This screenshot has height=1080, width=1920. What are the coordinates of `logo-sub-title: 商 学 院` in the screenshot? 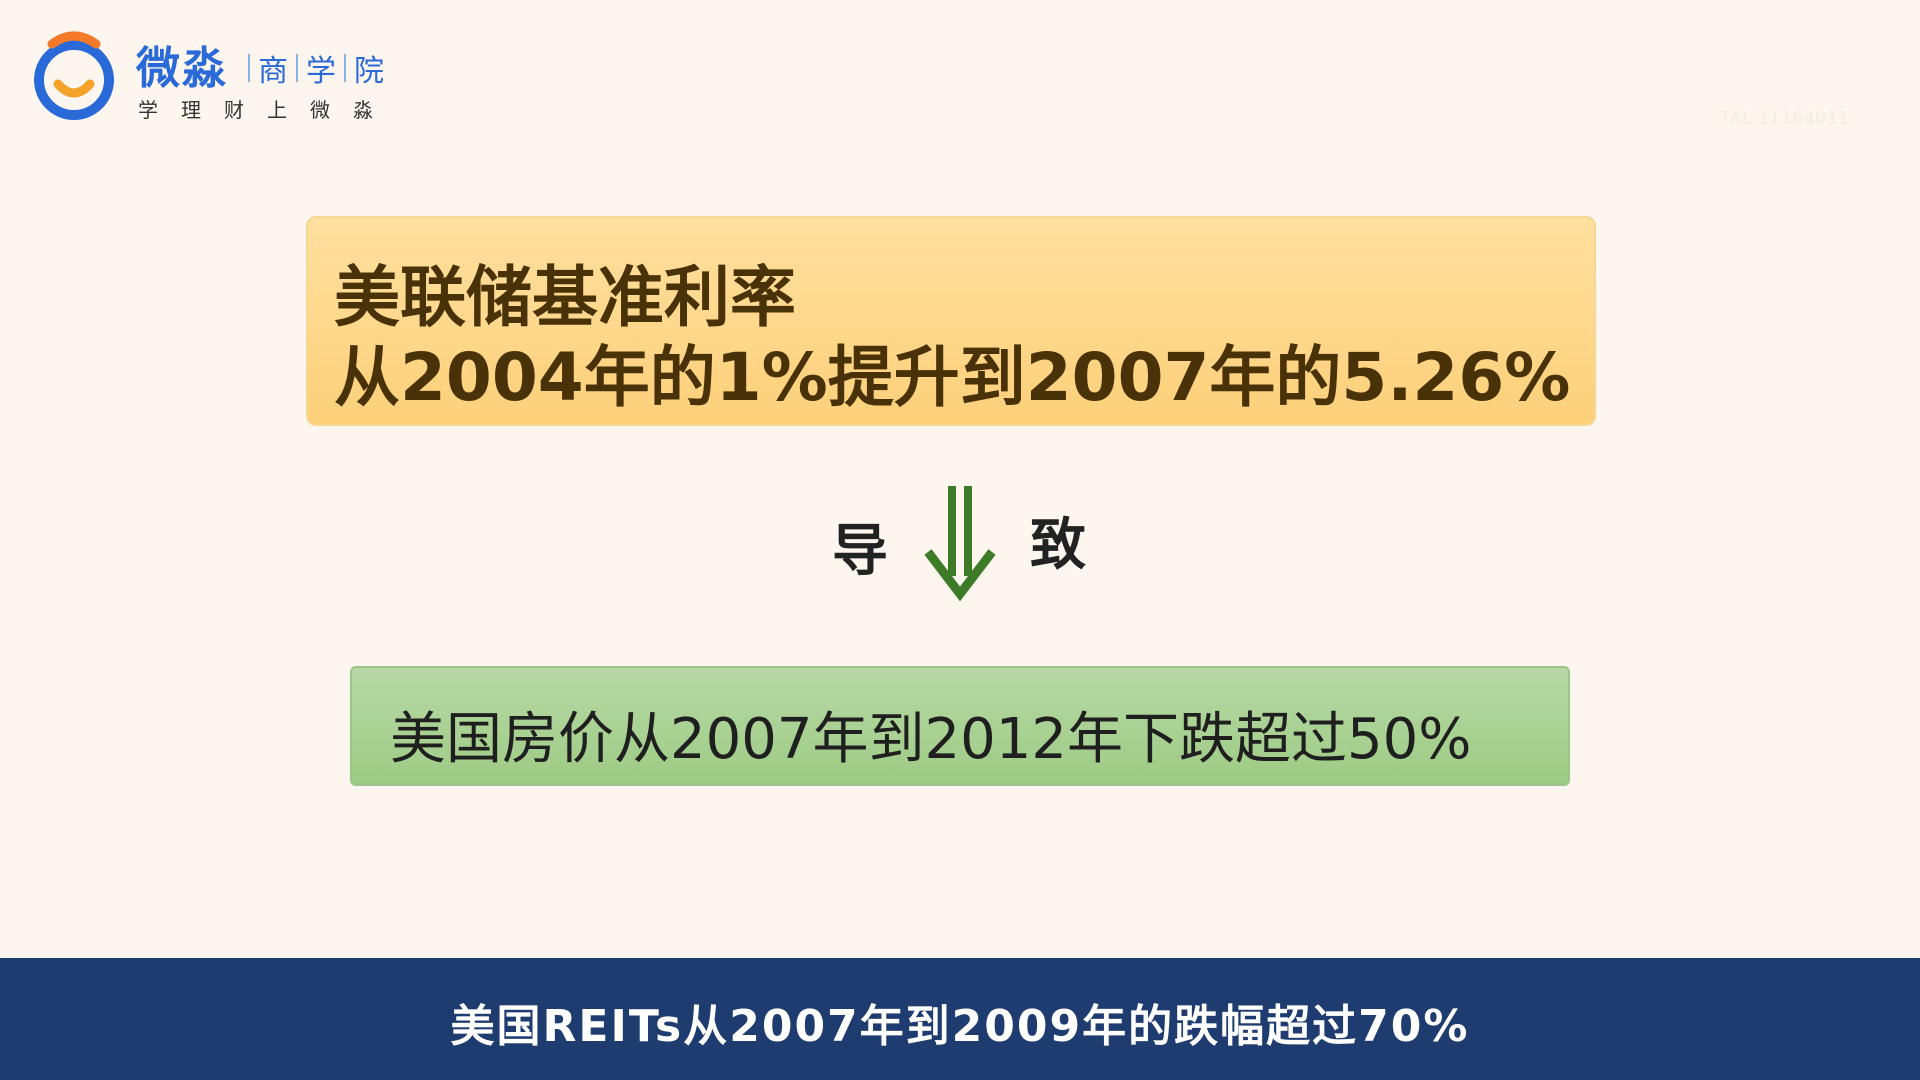 It's located at (320, 68).